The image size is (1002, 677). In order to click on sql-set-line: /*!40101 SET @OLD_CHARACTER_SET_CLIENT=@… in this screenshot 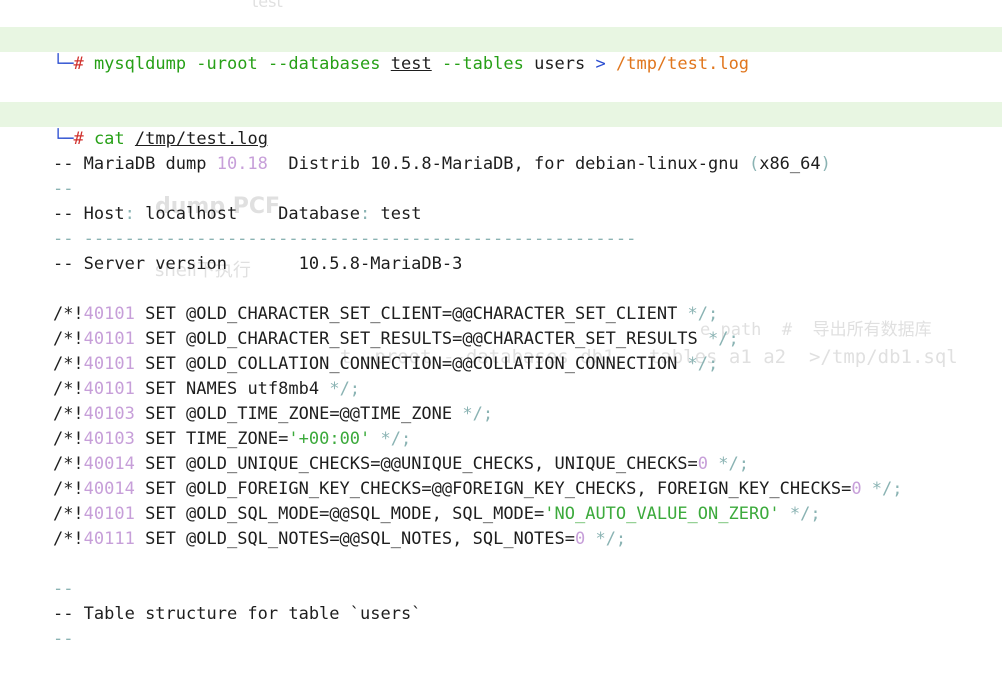, I will do `click(501, 300)`.